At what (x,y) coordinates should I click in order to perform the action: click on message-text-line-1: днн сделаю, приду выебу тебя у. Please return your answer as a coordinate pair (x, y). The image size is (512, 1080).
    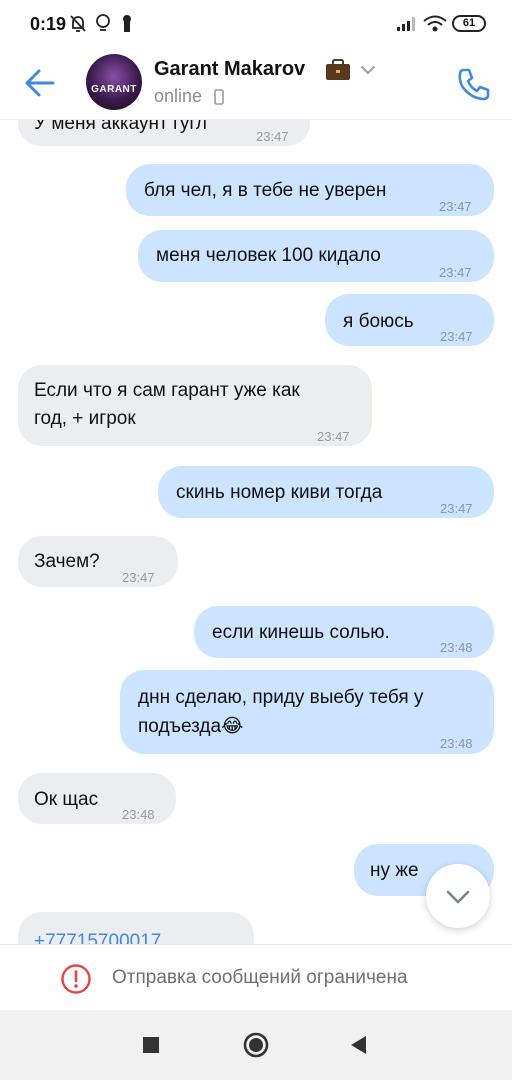
    Looking at the image, I should click on (281, 697).